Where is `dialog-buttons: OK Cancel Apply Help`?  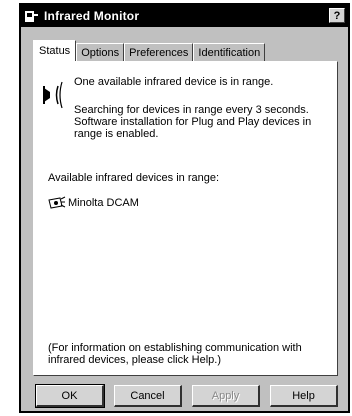 dialog-buttons: OK Cancel Apply Help is located at coordinates (185, 396).